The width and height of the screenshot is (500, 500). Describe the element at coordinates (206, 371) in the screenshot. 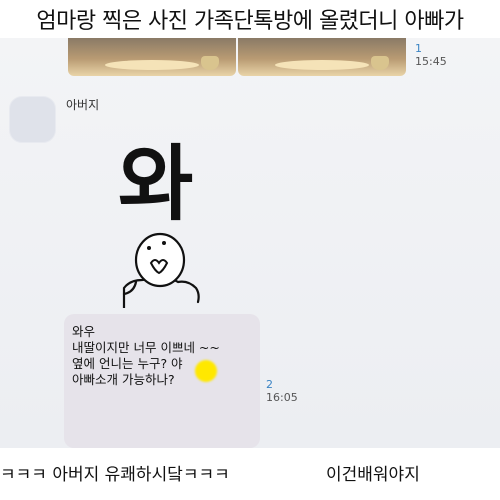

I see `censor-blur` at that location.